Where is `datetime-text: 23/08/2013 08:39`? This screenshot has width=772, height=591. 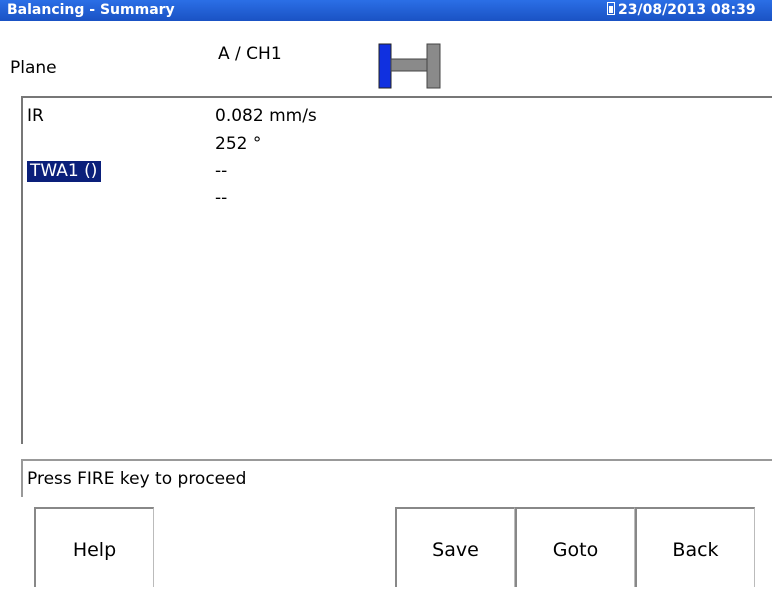
datetime-text: 23/08/2013 08:39 is located at coordinates (687, 10).